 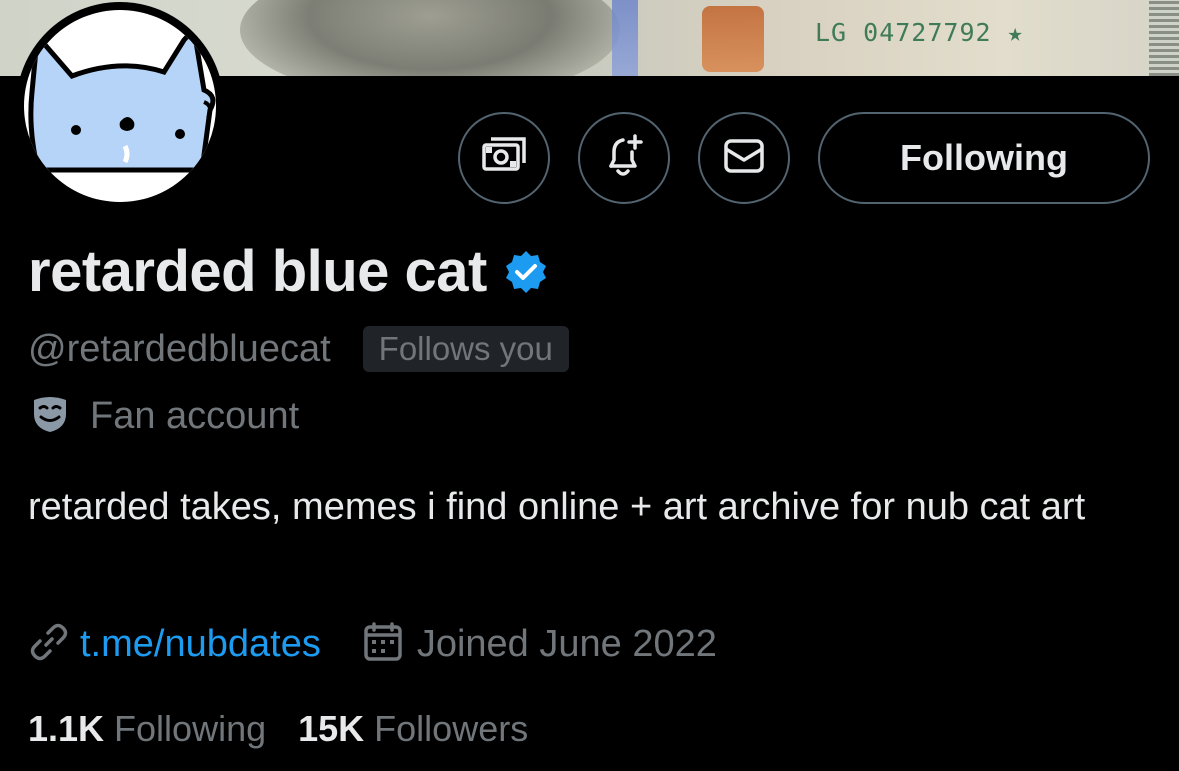 I want to click on profile-link: t.me/nubdates, so click(x=200, y=644).